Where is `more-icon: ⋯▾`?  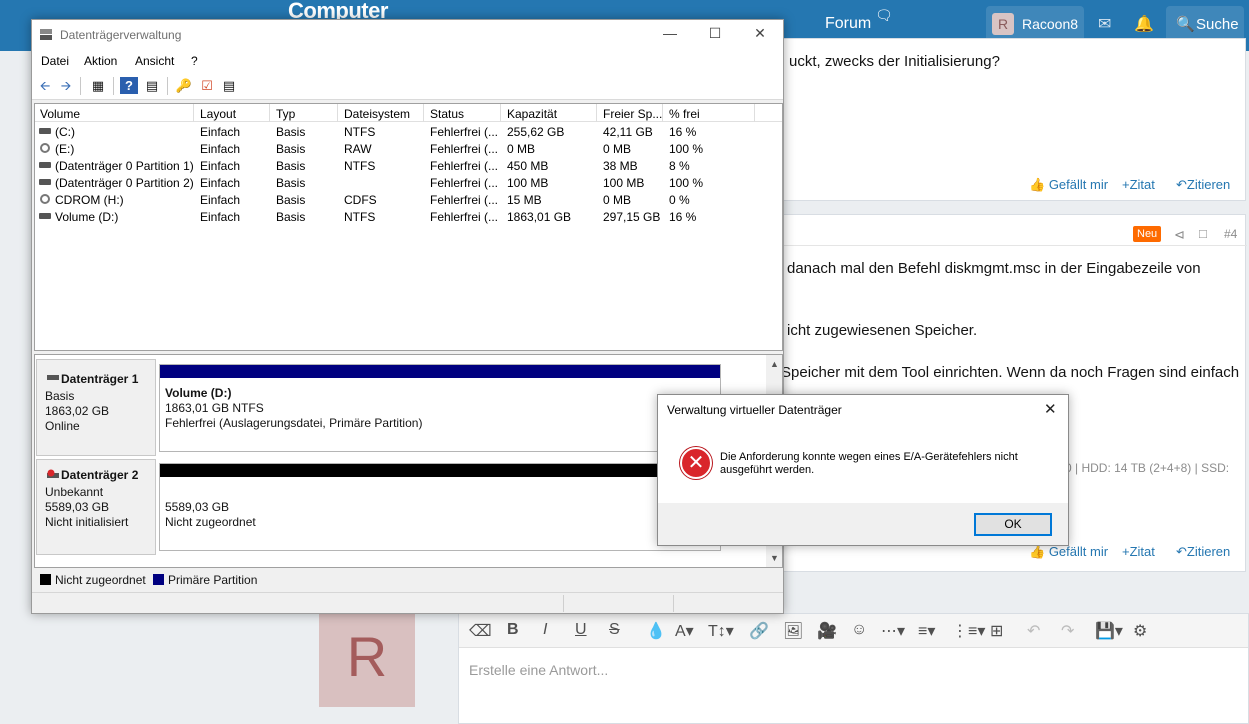 more-icon: ⋯▾ is located at coordinates (893, 631).